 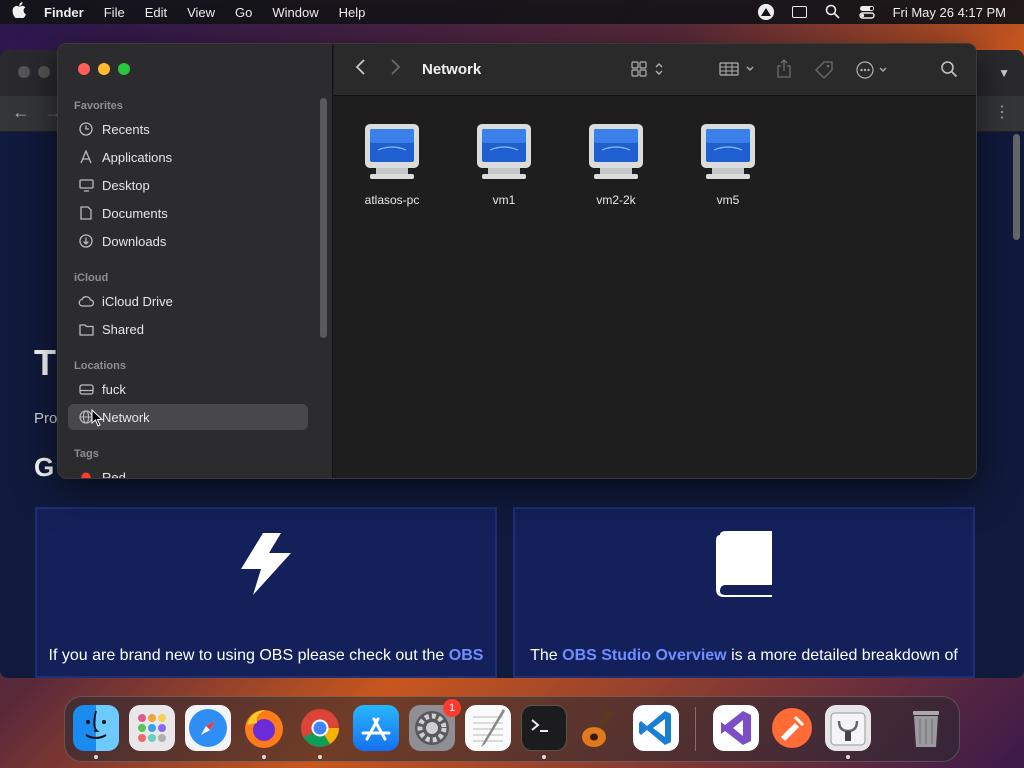 I want to click on page-heading-fragment: G, so click(x=44, y=467).